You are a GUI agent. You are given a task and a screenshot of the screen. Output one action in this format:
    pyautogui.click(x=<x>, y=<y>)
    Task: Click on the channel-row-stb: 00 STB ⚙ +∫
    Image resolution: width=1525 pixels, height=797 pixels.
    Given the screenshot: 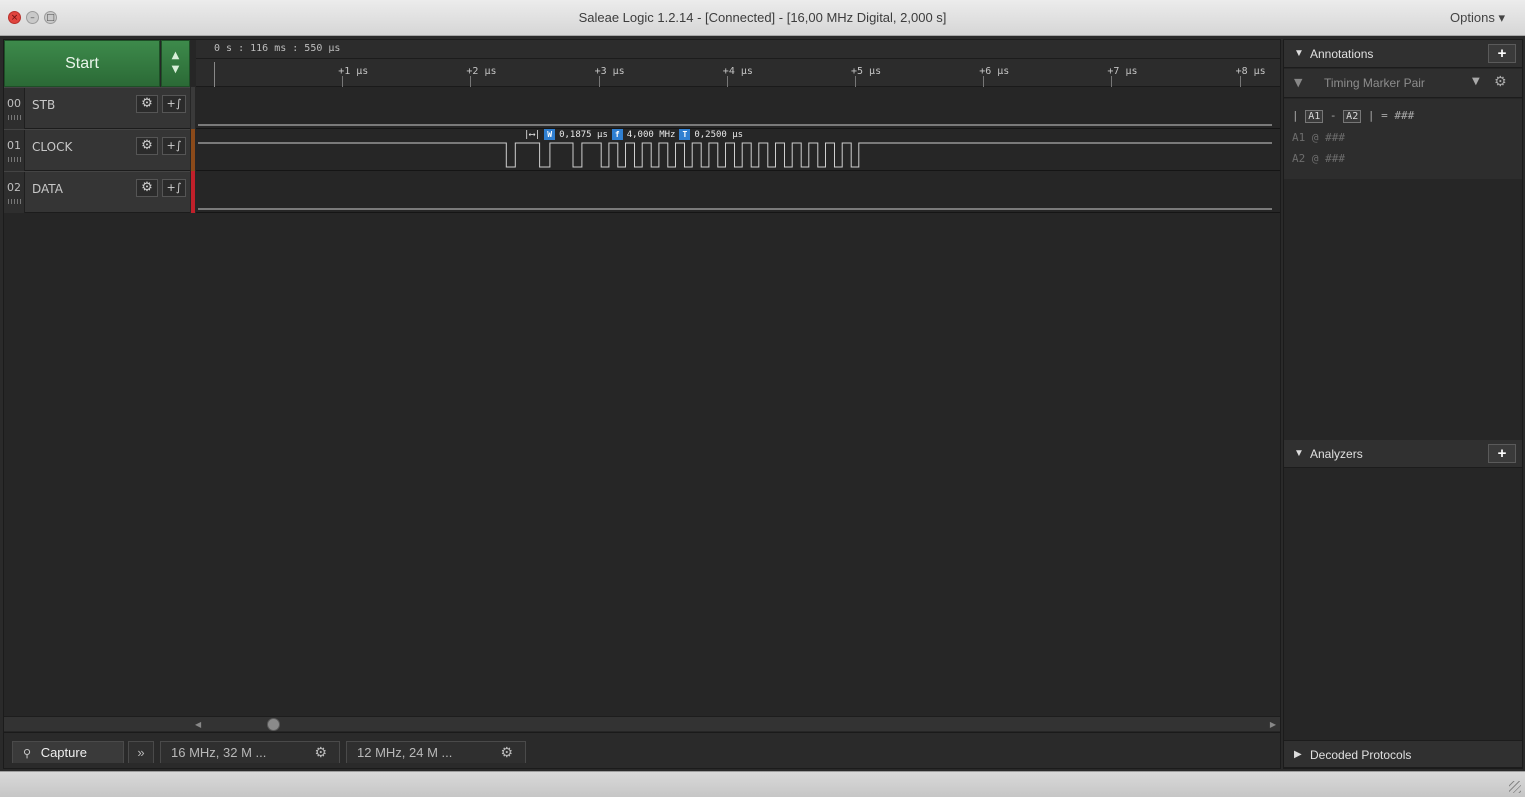 What is the action you would take?
    pyautogui.click(x=97, y=108)
    